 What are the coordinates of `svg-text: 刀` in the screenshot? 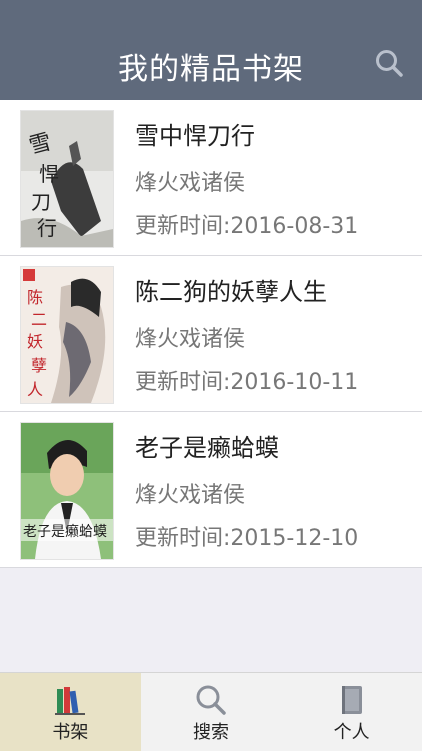 It's located at (41, 202).